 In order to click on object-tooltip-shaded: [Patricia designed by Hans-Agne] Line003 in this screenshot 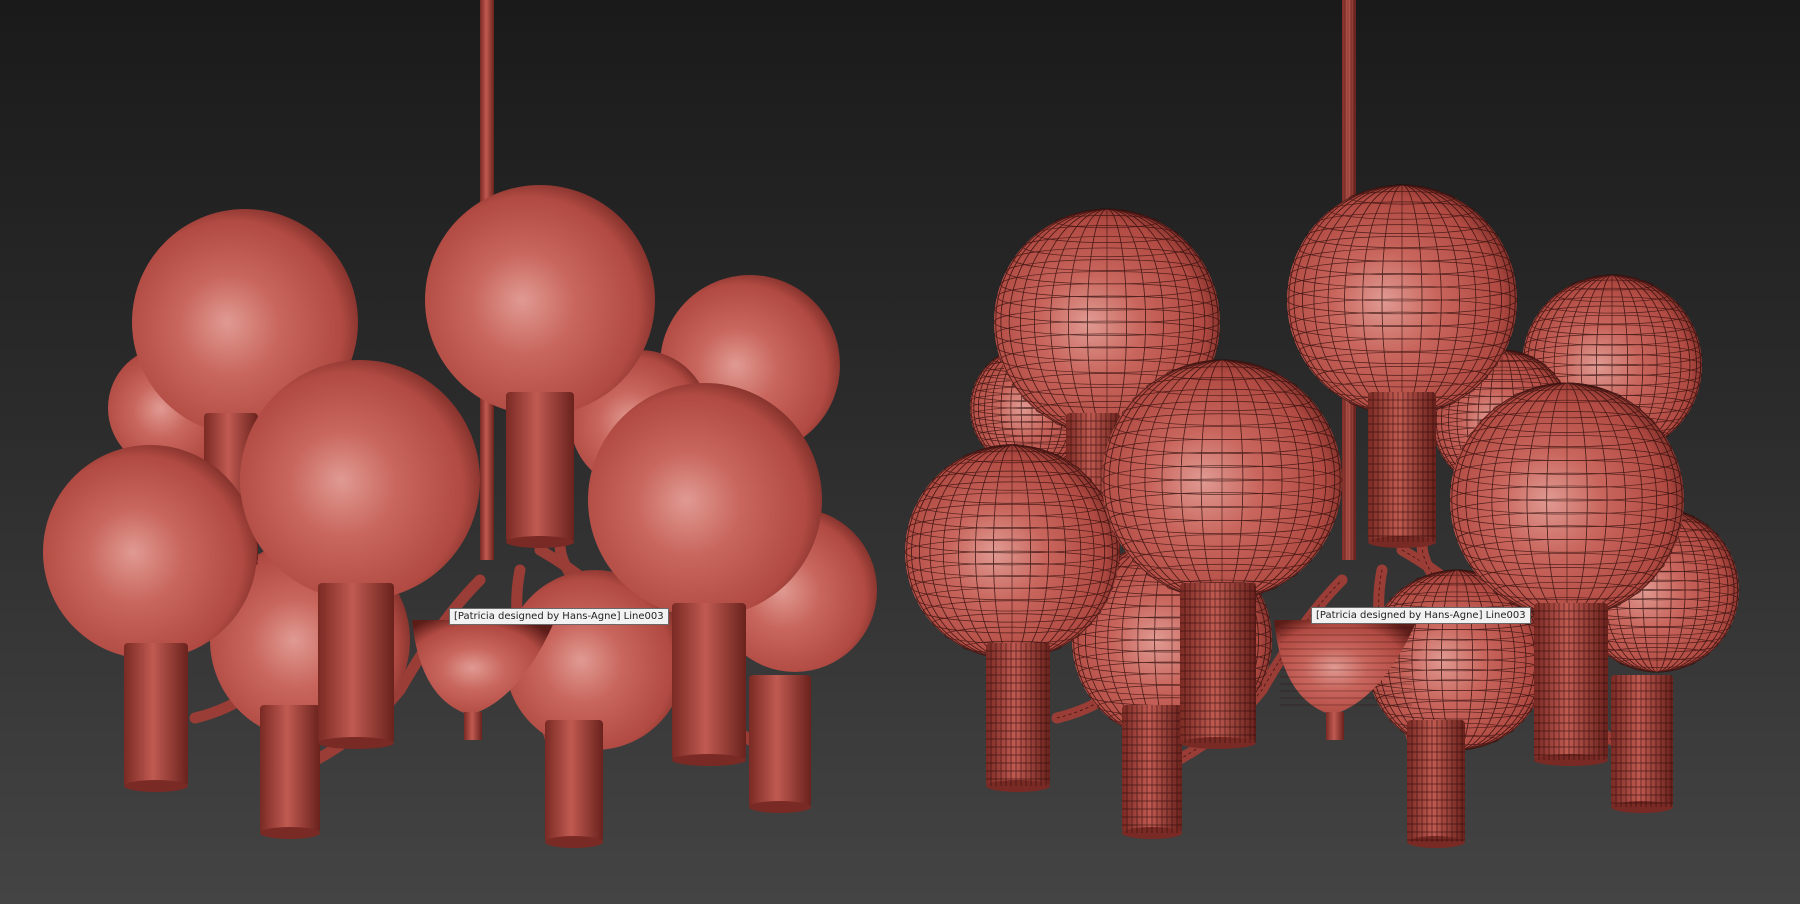, I will do `click(559, 616)`.